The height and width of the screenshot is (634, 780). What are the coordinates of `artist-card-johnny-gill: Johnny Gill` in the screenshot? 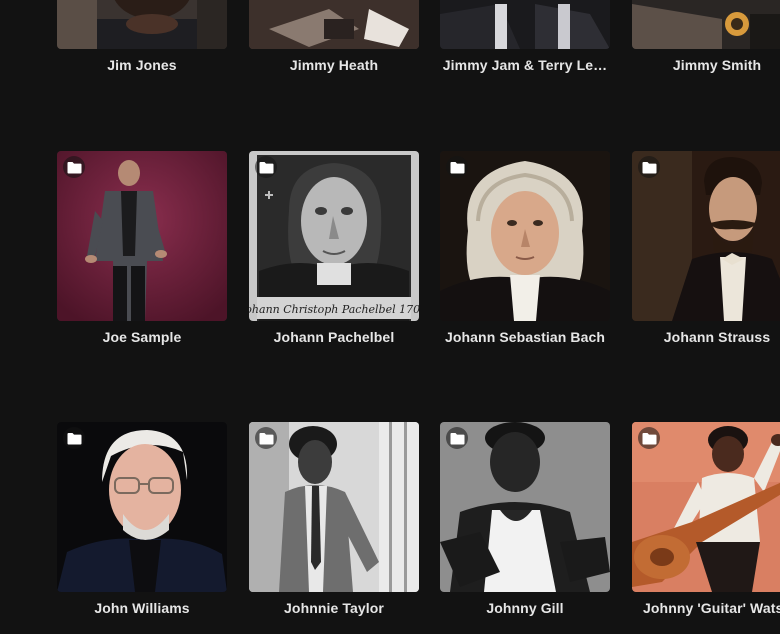 It's located at (525, 519).